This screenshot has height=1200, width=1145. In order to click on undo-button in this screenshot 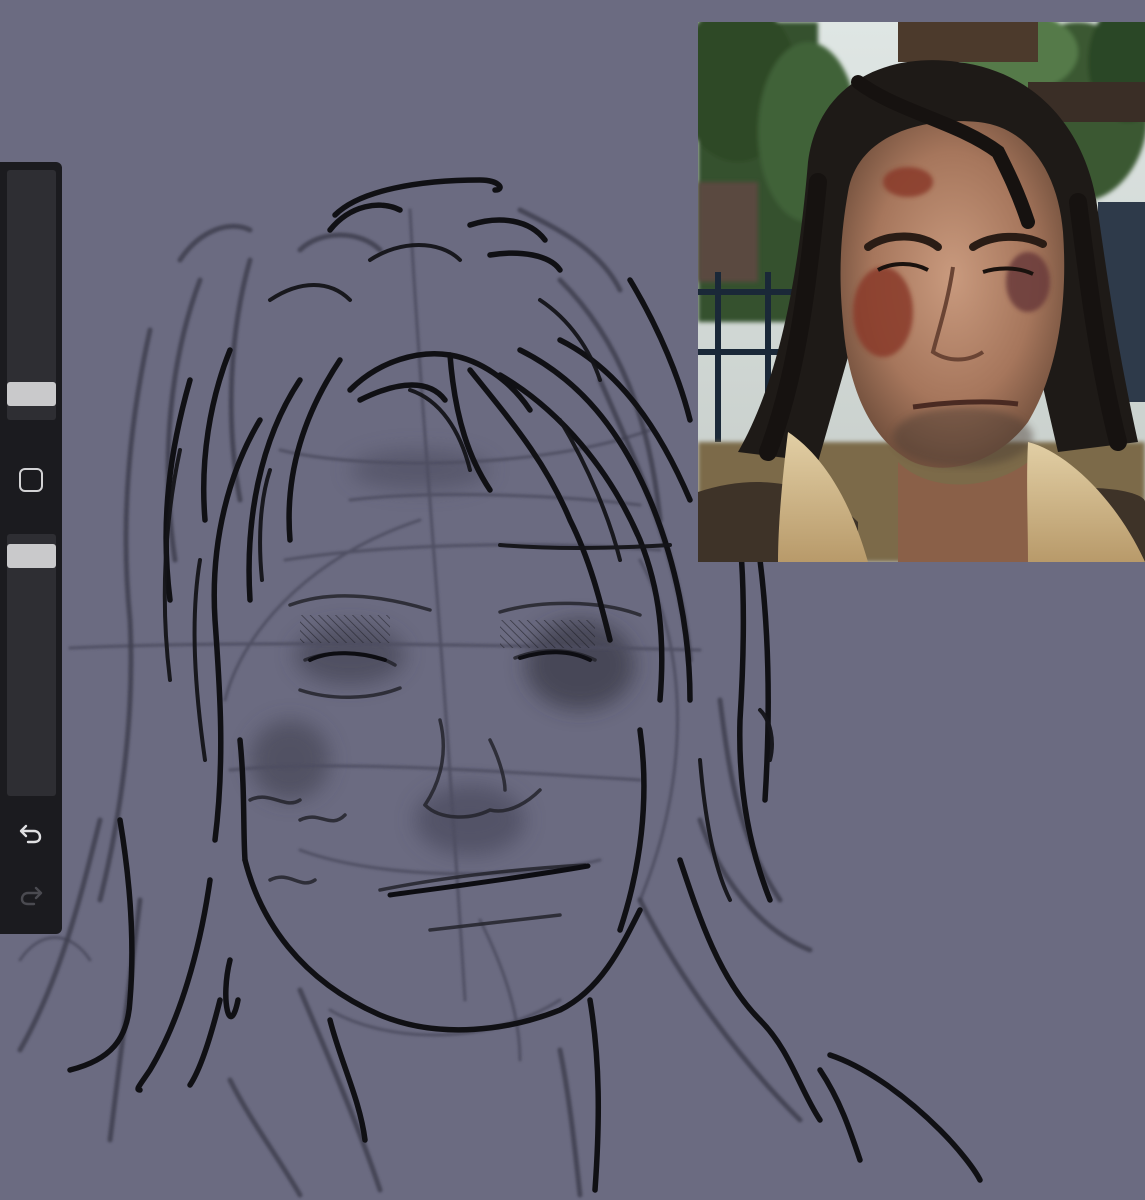, I will do `click(31, 834)`.